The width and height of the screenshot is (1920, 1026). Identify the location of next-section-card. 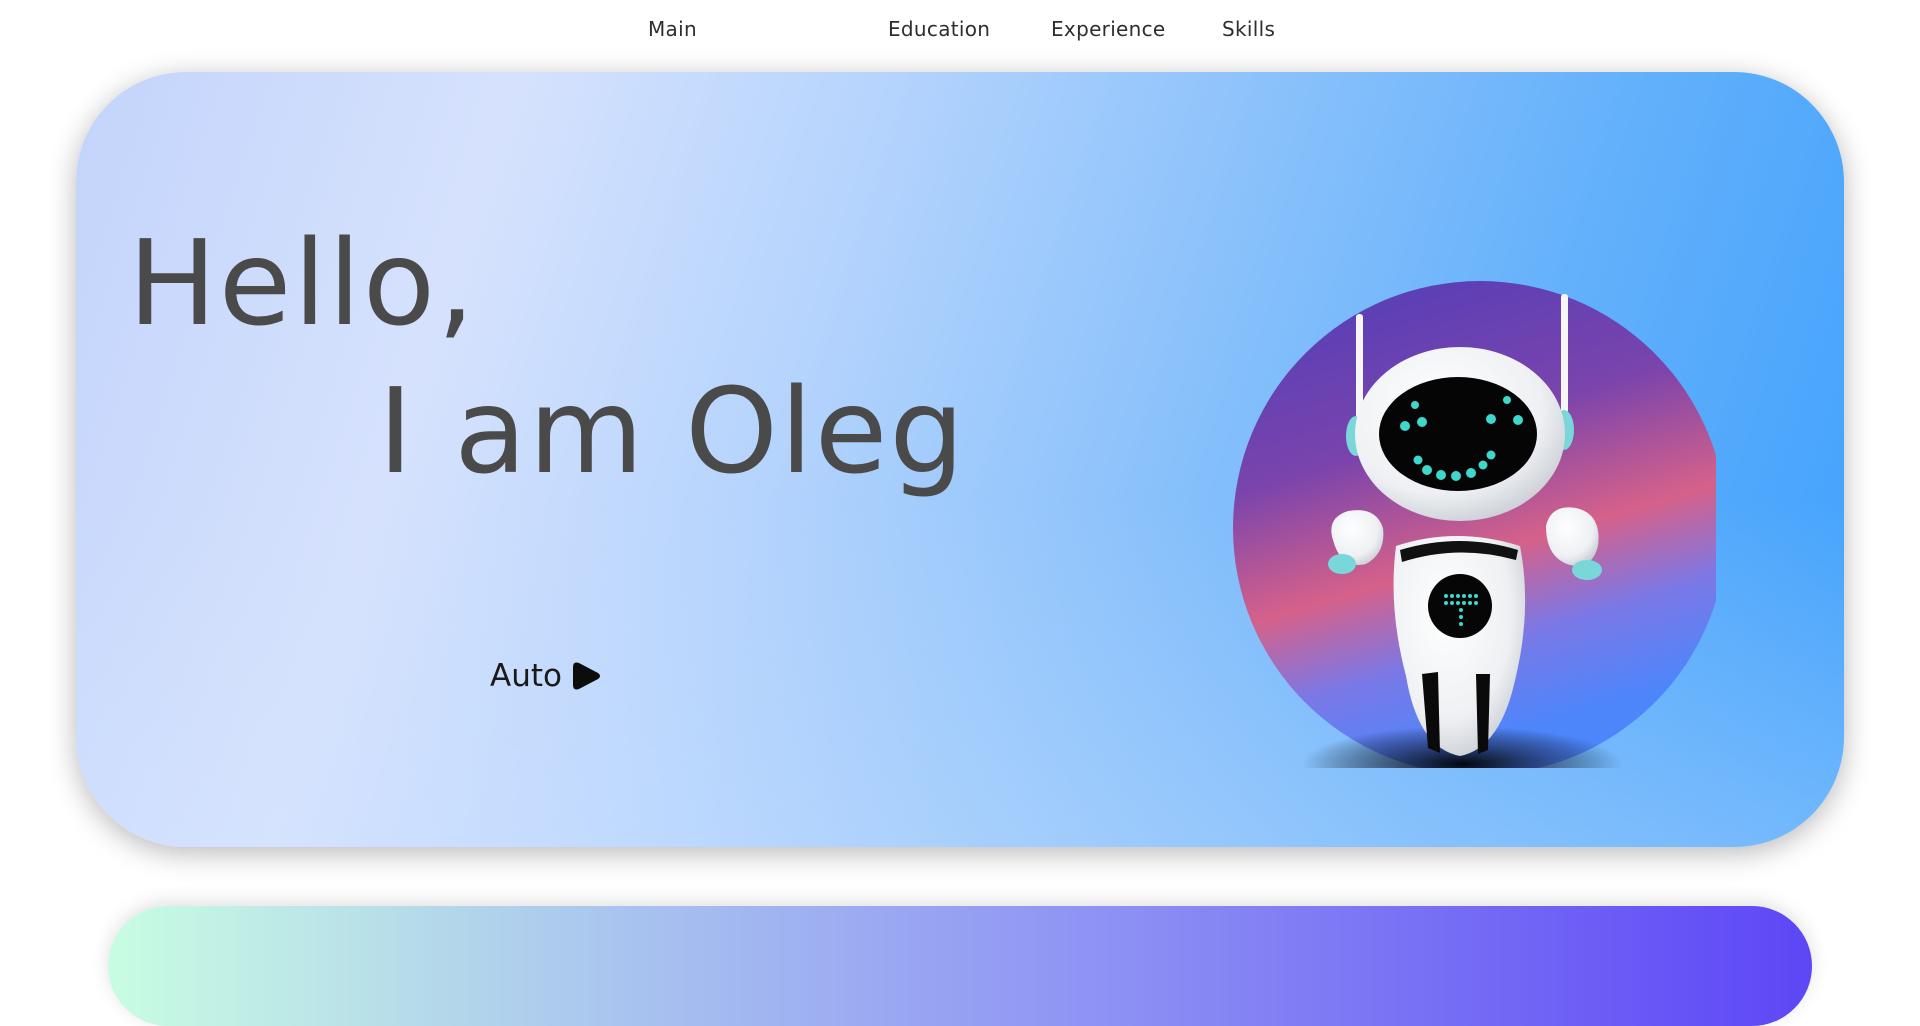
(960, 966).